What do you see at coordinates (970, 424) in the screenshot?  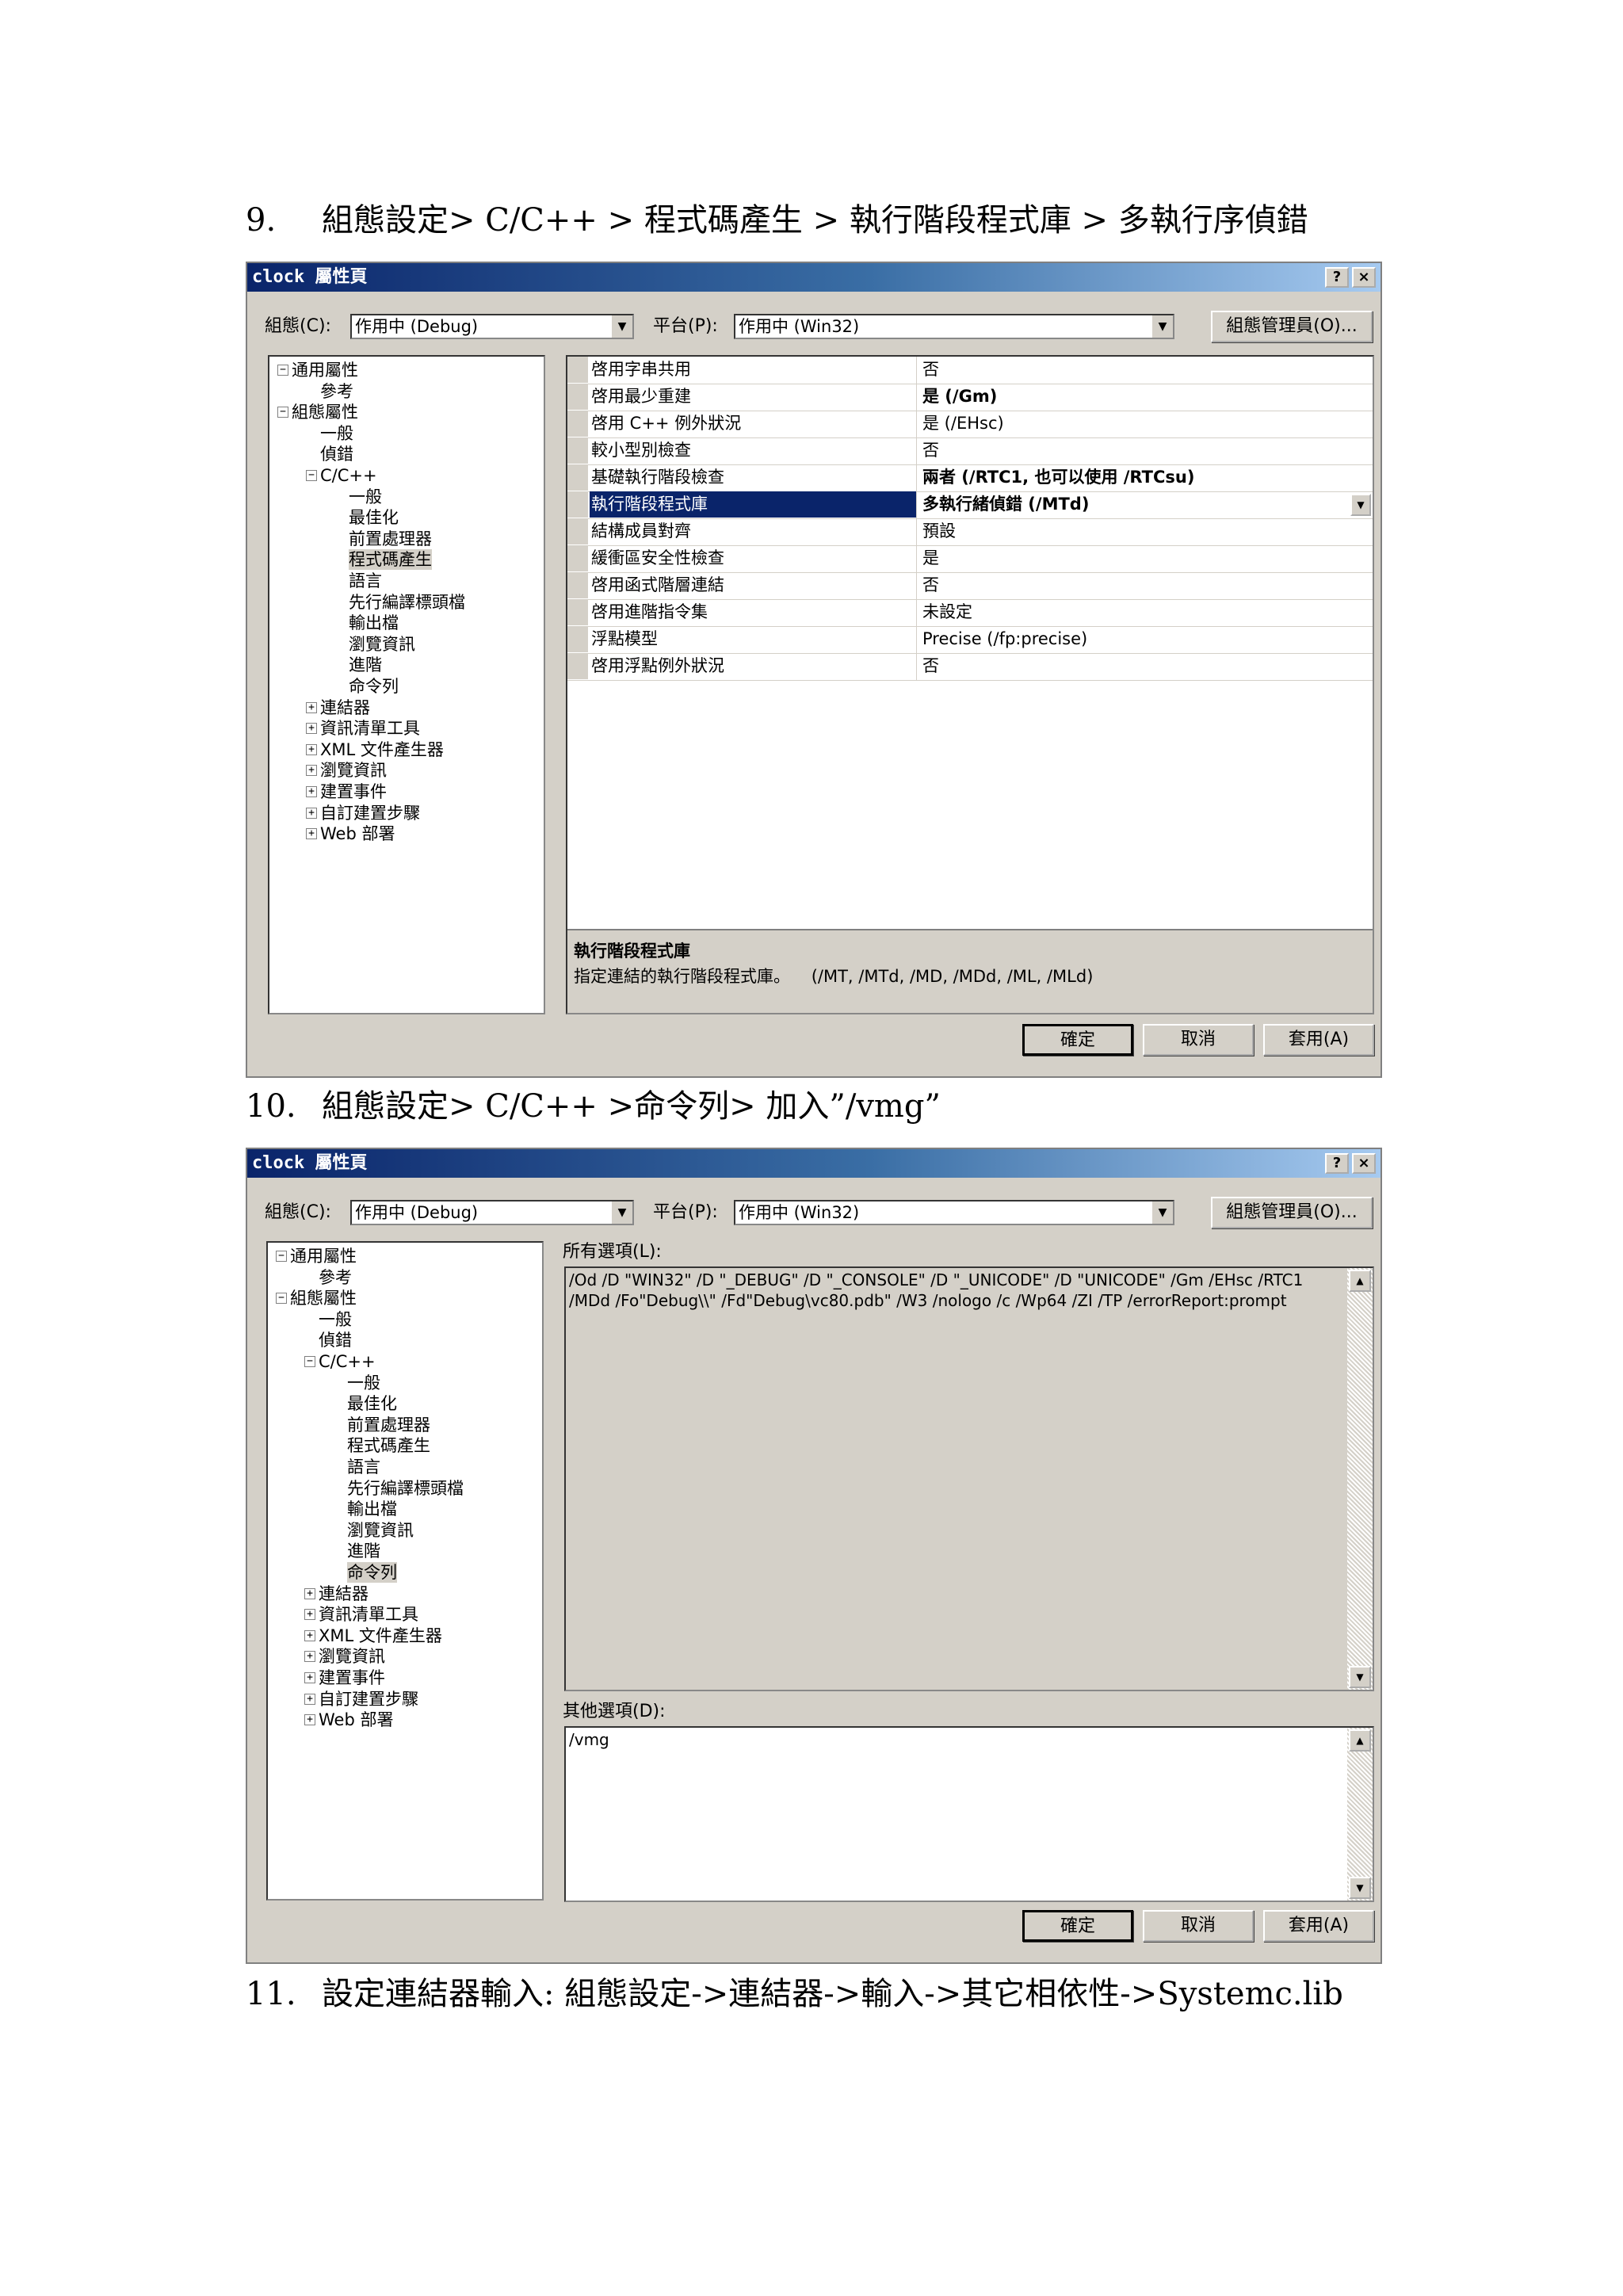 I see `property-row: 啓用 C++ 例外狀況 是 (/EHsc)` at bounding box center [970, 424].